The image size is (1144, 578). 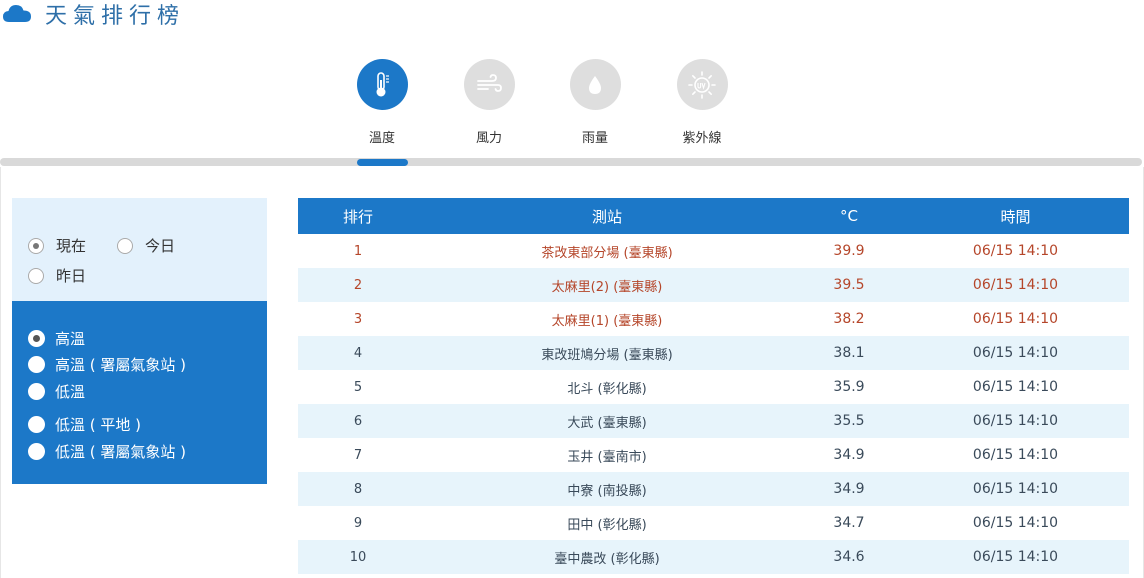 I want to click on cell-rank: 3, so click(x=358, y=319).